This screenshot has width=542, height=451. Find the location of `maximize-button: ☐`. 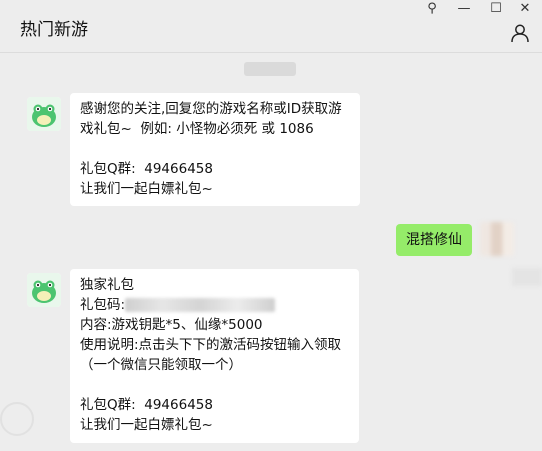

maximize-button: ☐ is located at coordinates (496, 9).